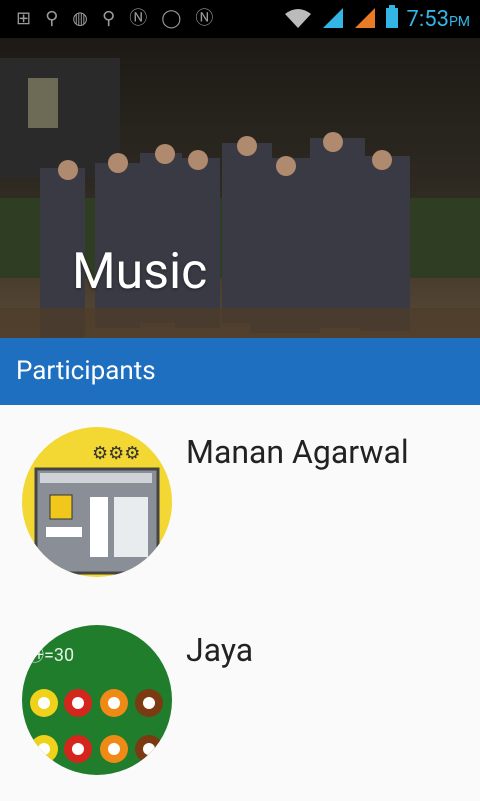 This screenshot has width=480, height=801. Describe the element at coordinates (381, 19) in the screenshot. I see `system-icons: 7:53PM` at that location.